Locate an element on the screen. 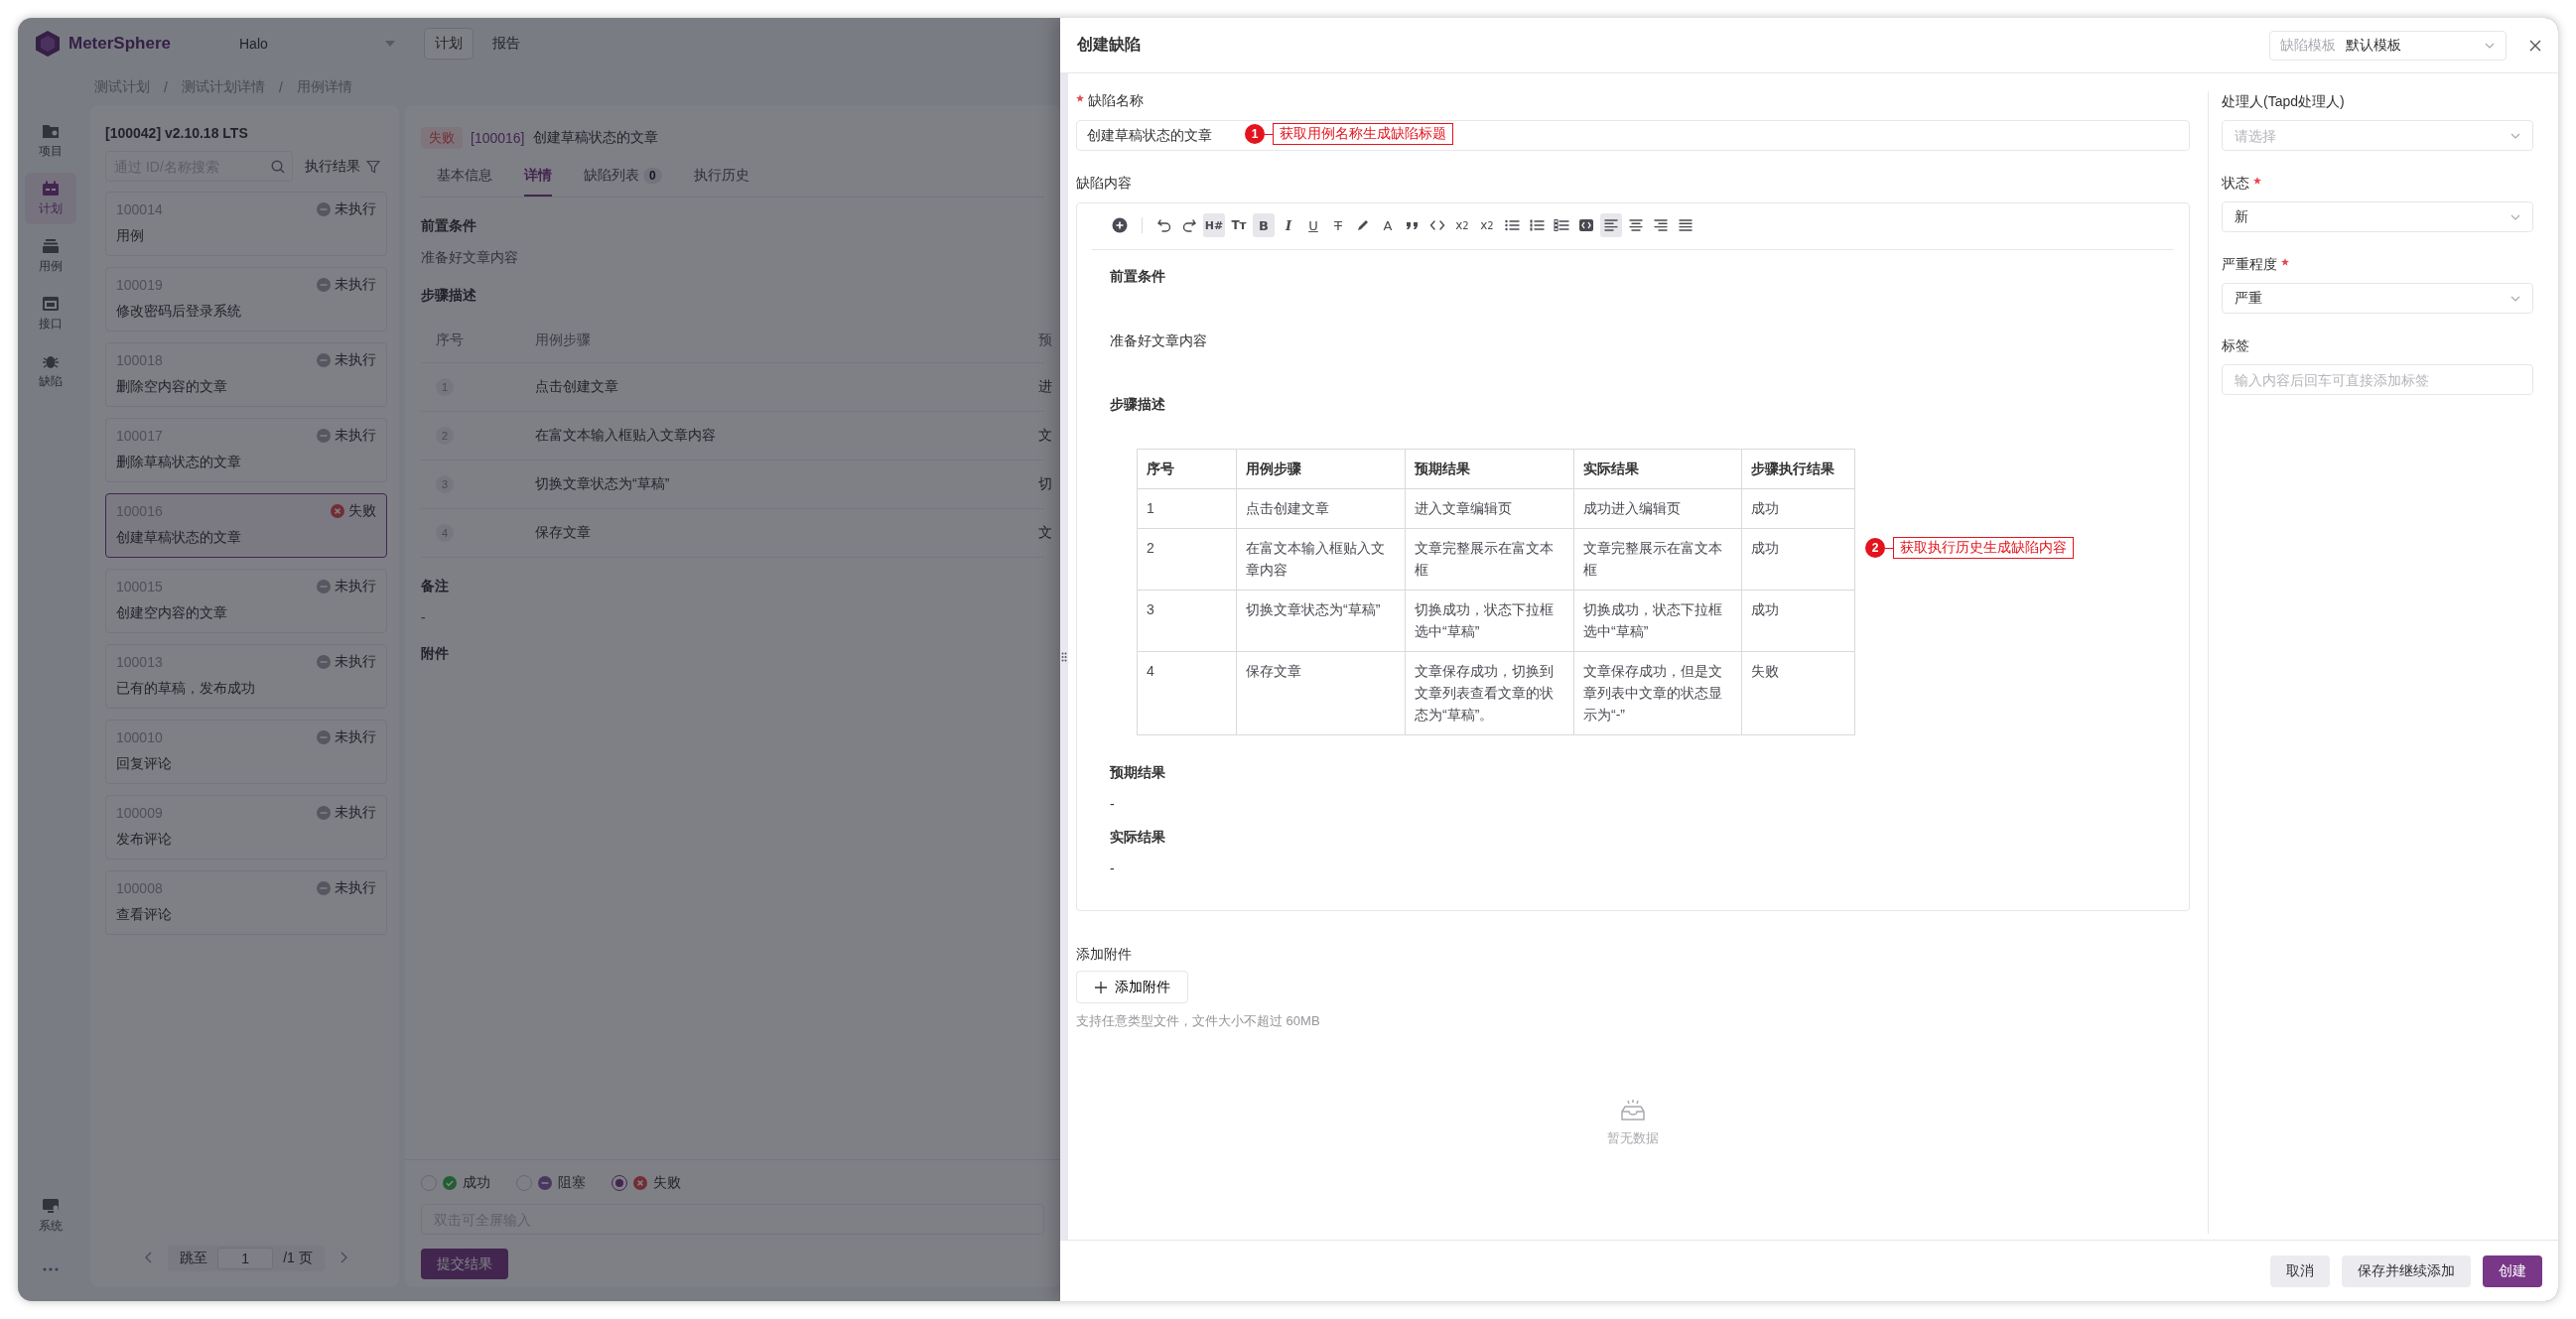 The image size is (2576, 1319). table-cell: 保存文章 is located at coordinates (1321, 693).